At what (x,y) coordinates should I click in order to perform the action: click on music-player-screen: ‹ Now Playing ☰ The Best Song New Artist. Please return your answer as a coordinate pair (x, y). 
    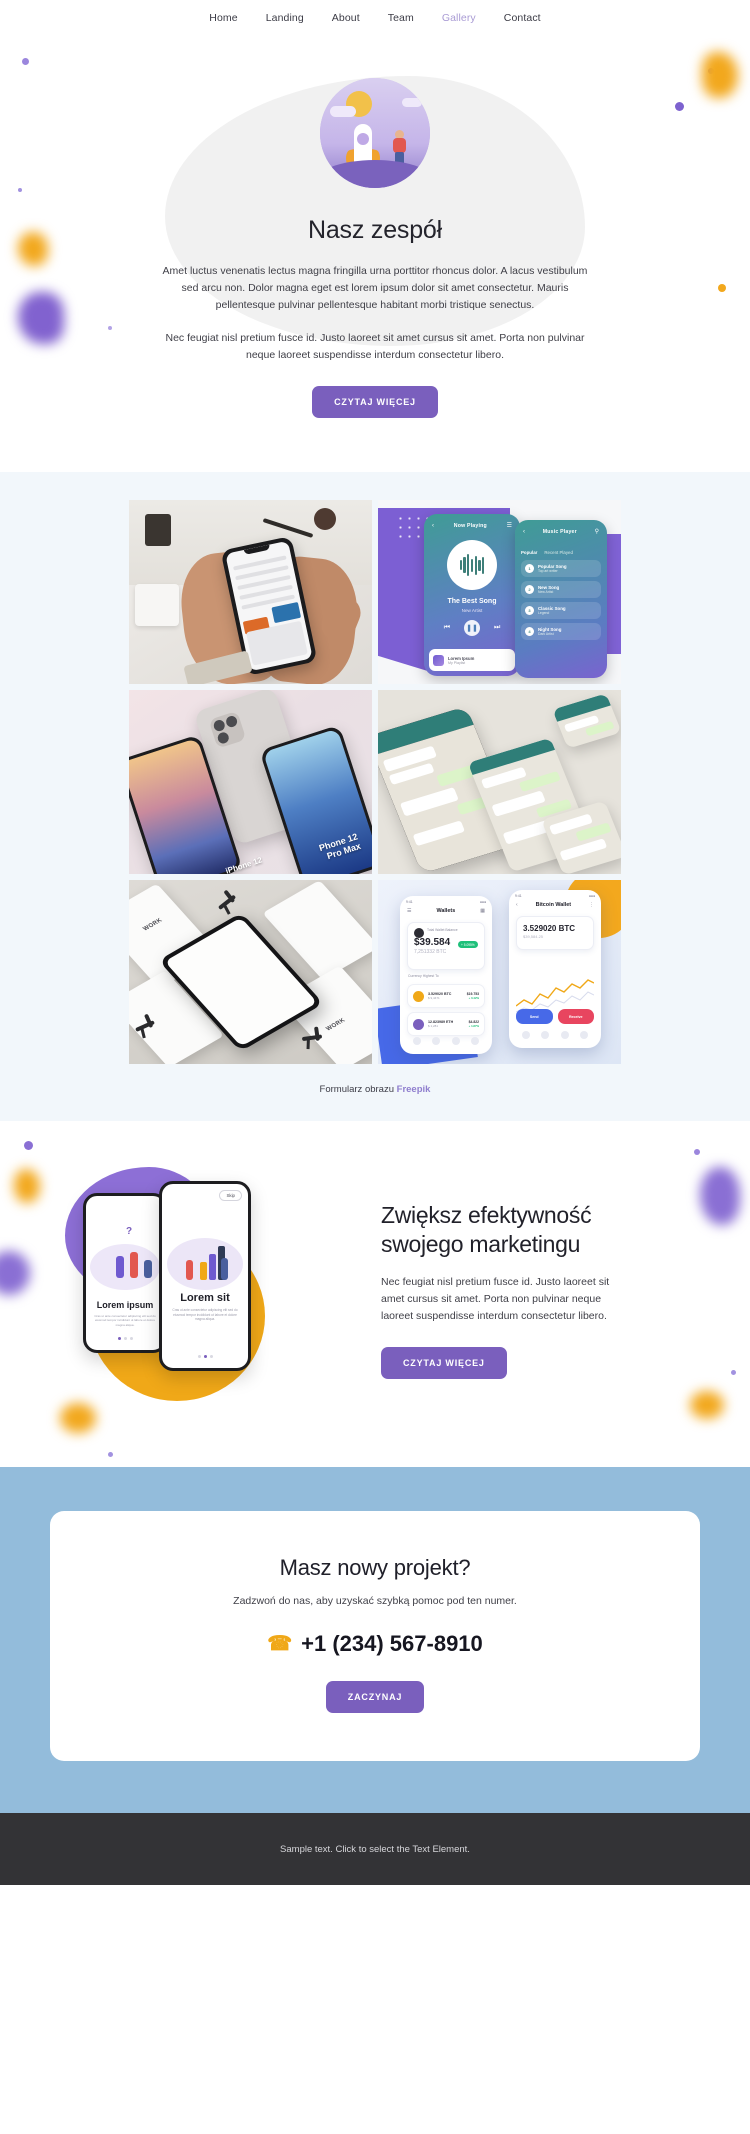
    Looking at the image, I should click on (472, 595).